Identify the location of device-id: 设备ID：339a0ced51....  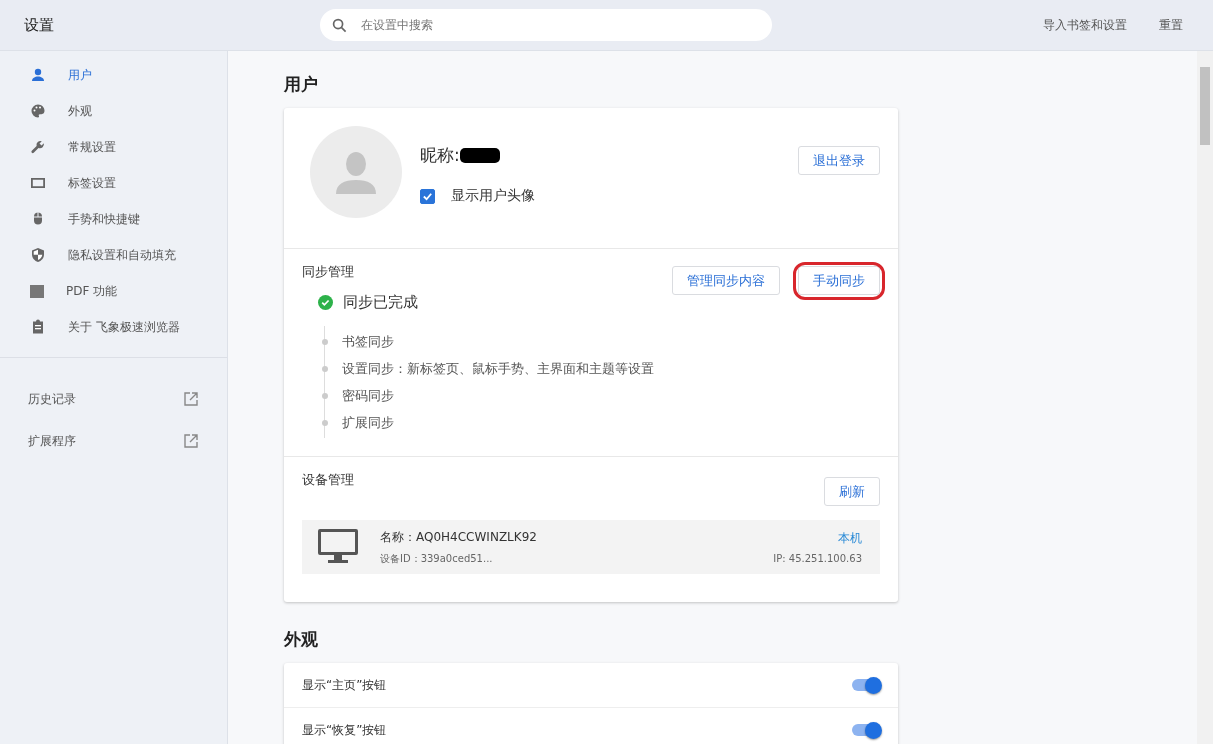
(437, 558).